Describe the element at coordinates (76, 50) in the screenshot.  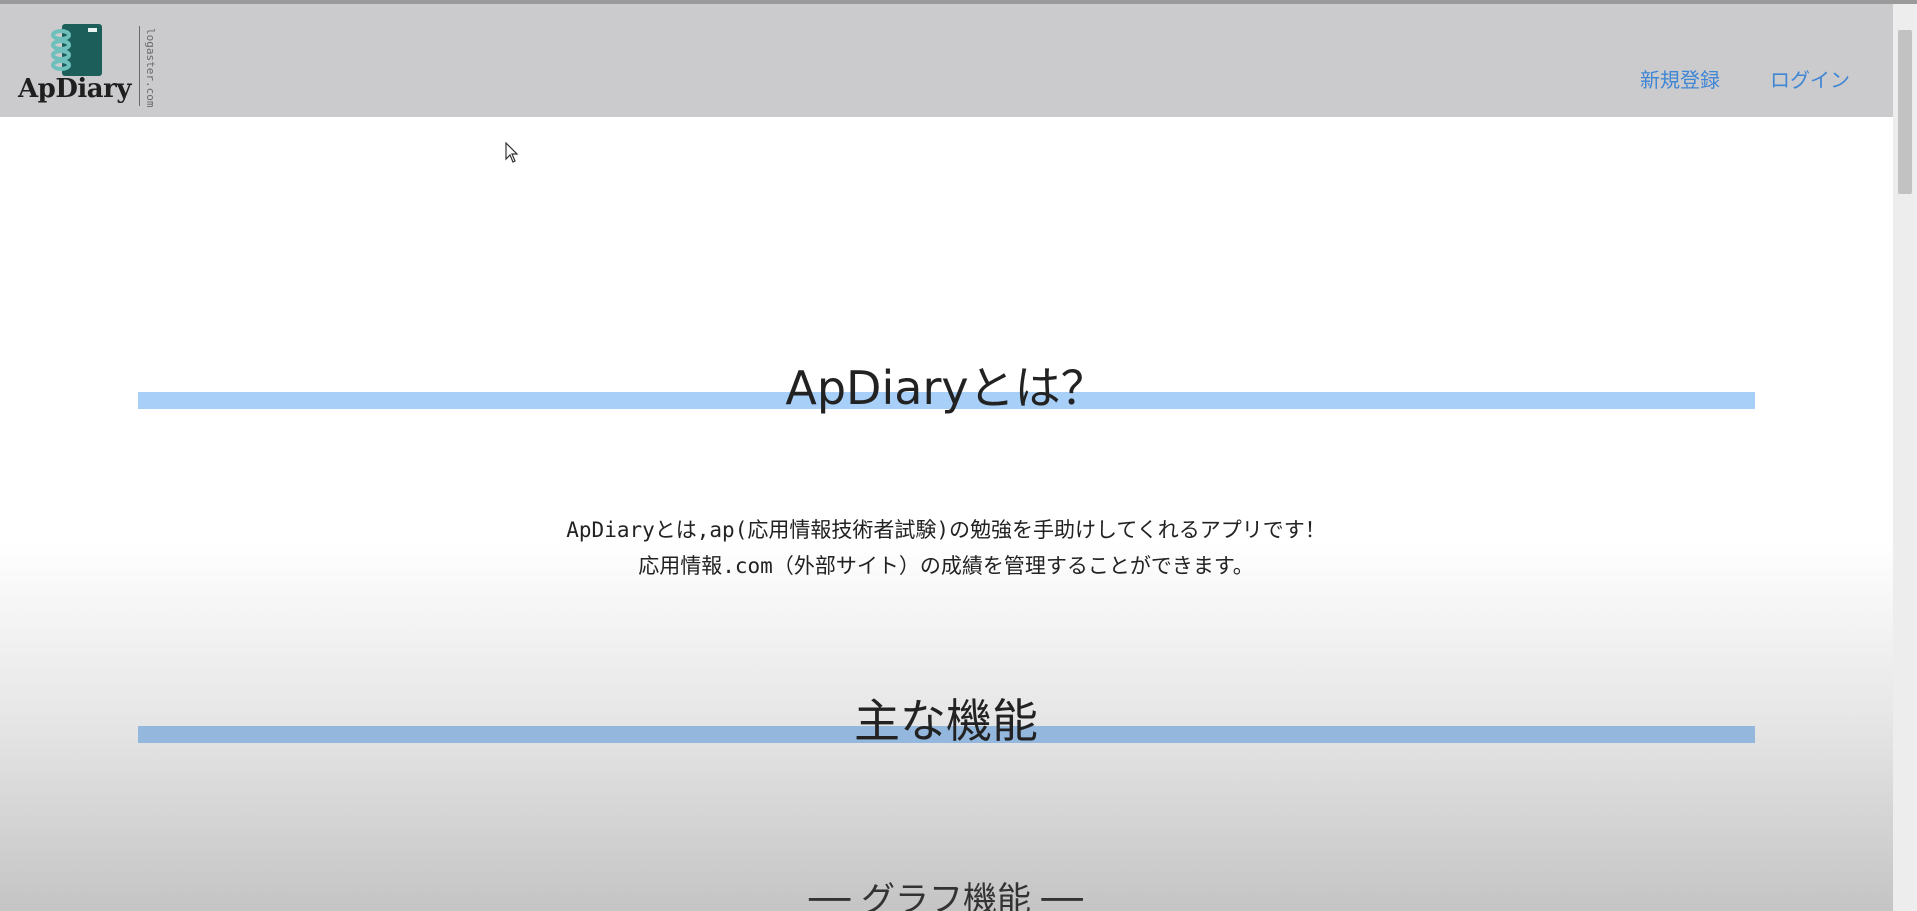
I see `notebook-icon` at that location.